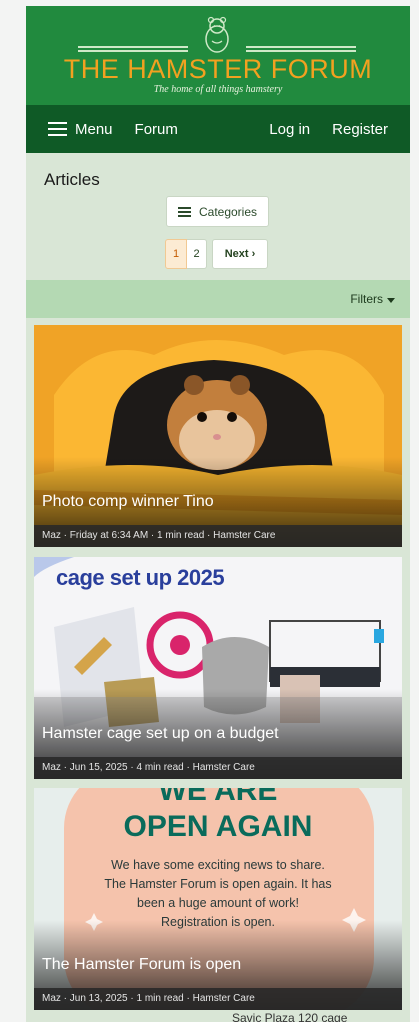  I want to click on nav-forum-link: Forum, so click(156, 129).